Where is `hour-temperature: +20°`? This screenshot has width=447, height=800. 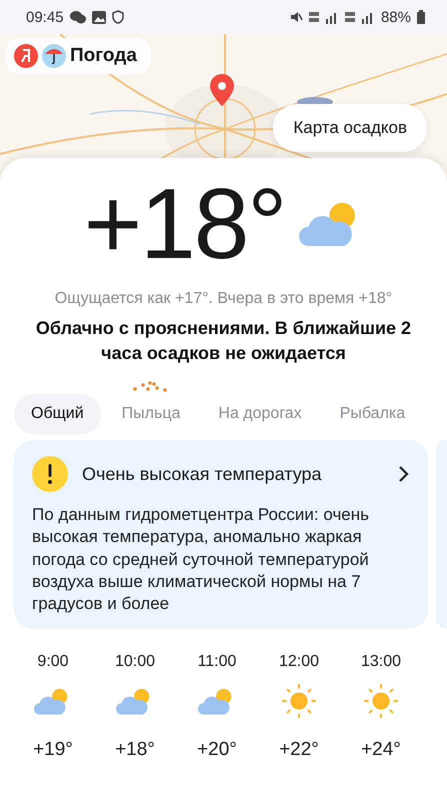
hour-temperature: +20° is located at coordinates (217, 749).